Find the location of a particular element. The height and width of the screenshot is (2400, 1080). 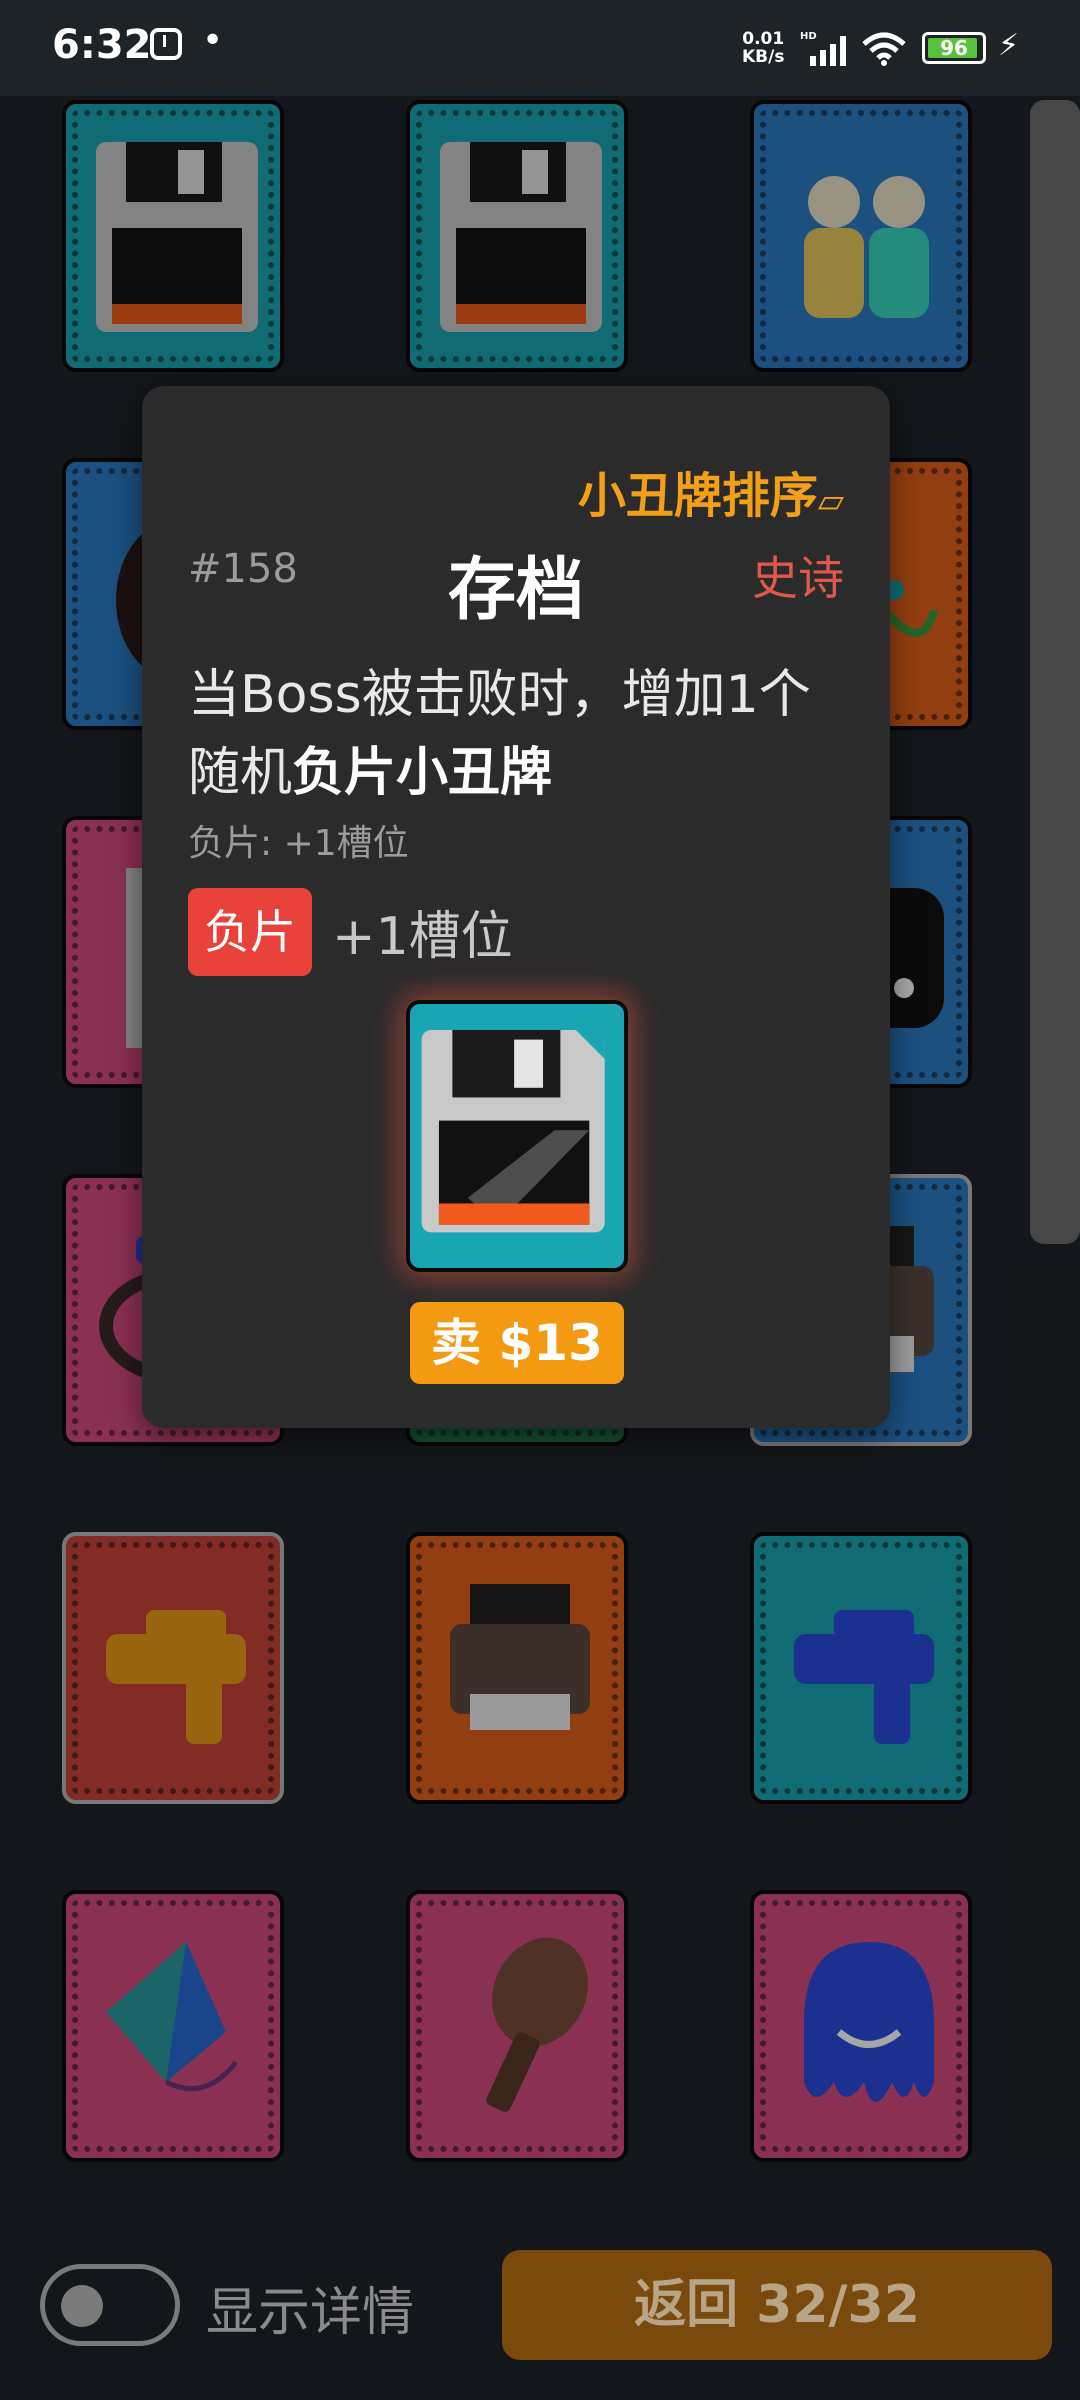

blob-smiley-icon is located at coordinates (869, 2022).